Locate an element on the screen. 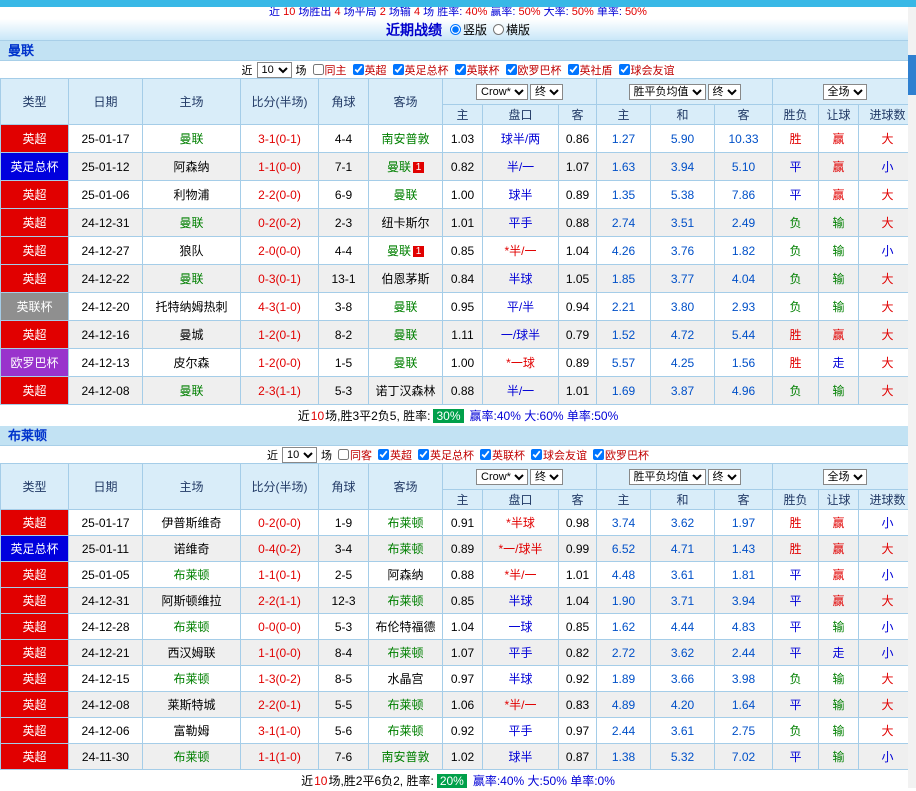 Image resolution: width=916 pixels, height=791 pixels. cell-score: 3-1(0-1) is located at coordinates (280, 139).